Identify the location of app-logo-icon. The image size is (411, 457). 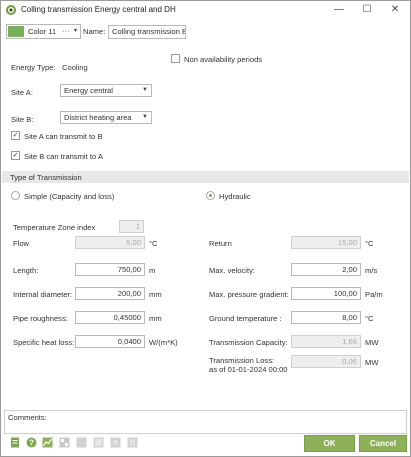
(11, 10).